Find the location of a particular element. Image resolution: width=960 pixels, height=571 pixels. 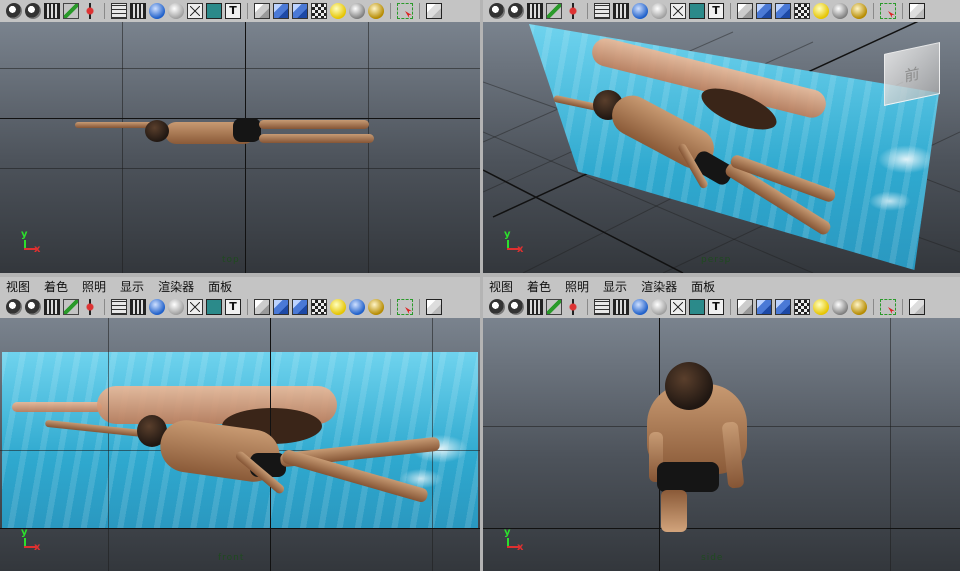

swimmer-model-top is located at coordinates (225, 133).